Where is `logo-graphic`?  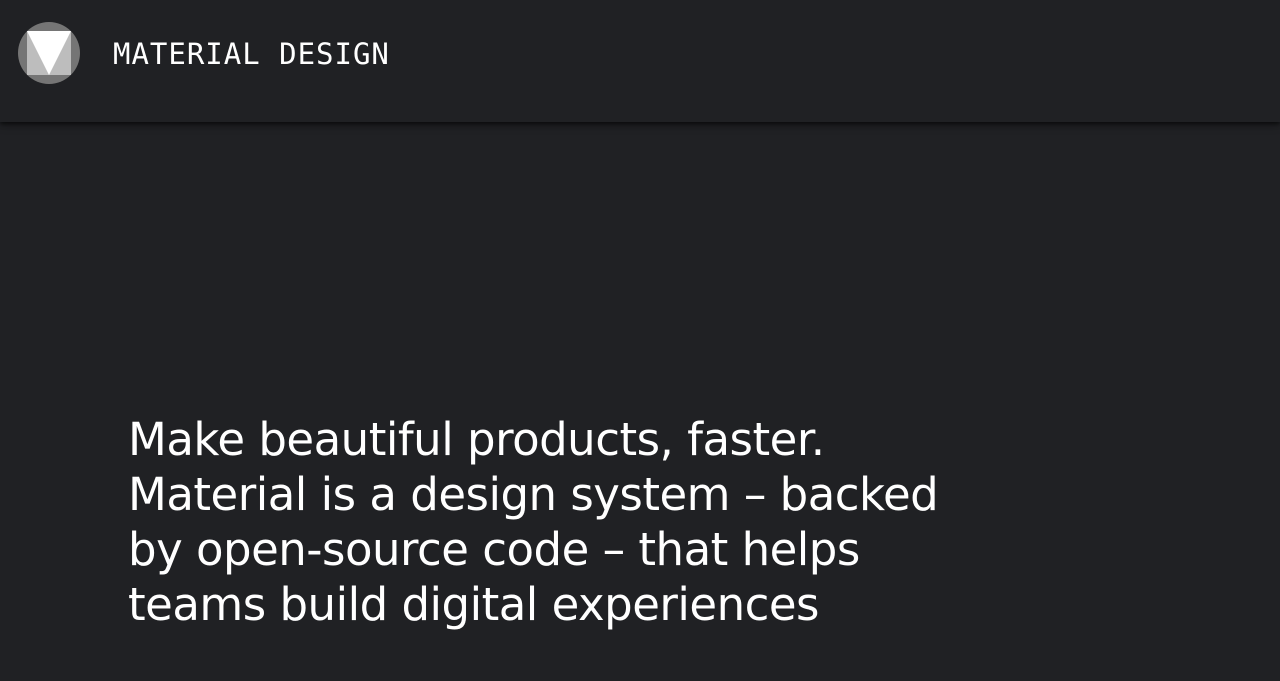 logo-graphic is located at coordinates (49, 53).